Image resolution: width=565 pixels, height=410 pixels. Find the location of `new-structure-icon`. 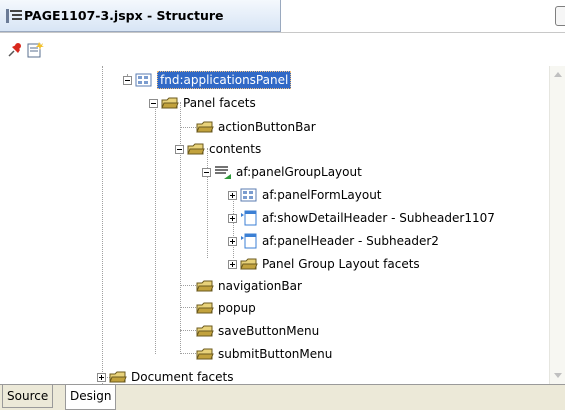

new-structure-icon is located at coordinates (35, 50).